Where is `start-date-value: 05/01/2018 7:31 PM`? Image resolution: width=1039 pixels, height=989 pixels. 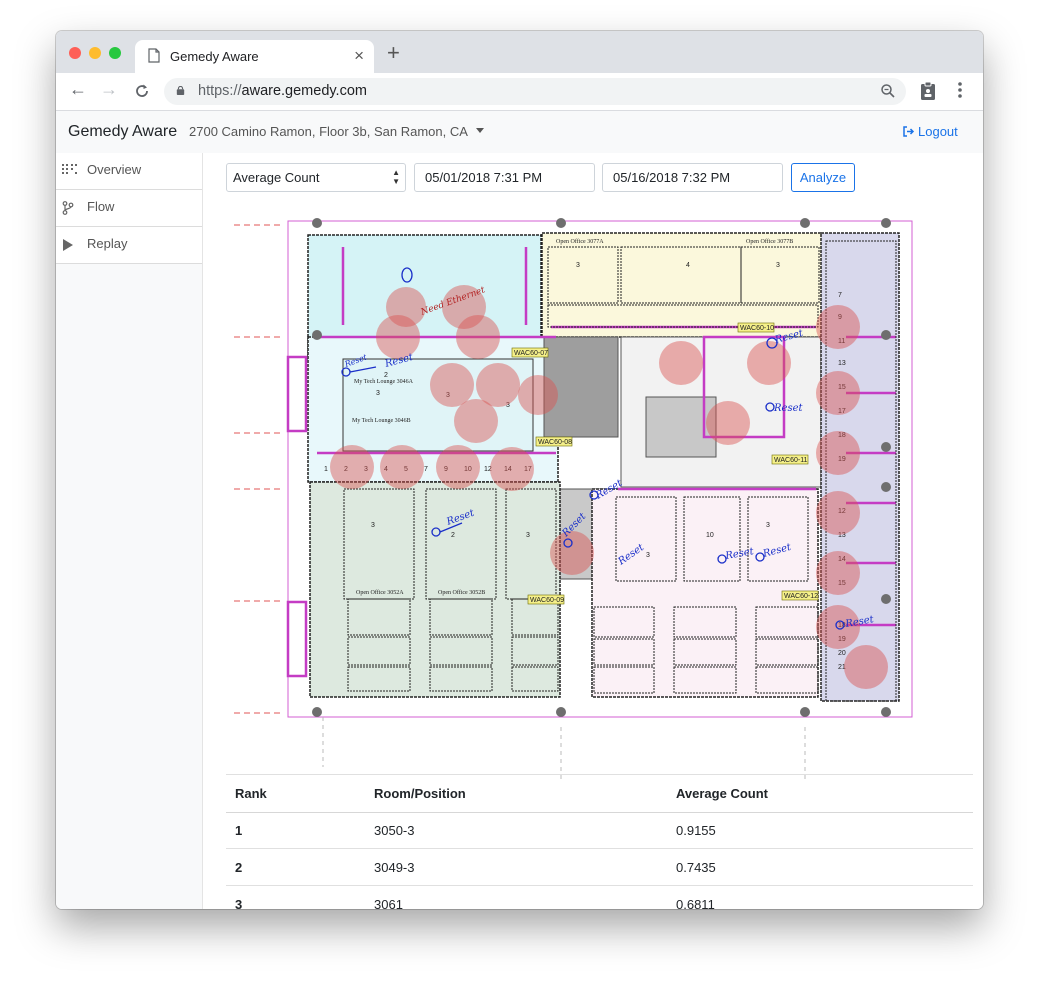
start-date-value: 05/01/2018 7:31 PM is located at coordinates (484, 177).